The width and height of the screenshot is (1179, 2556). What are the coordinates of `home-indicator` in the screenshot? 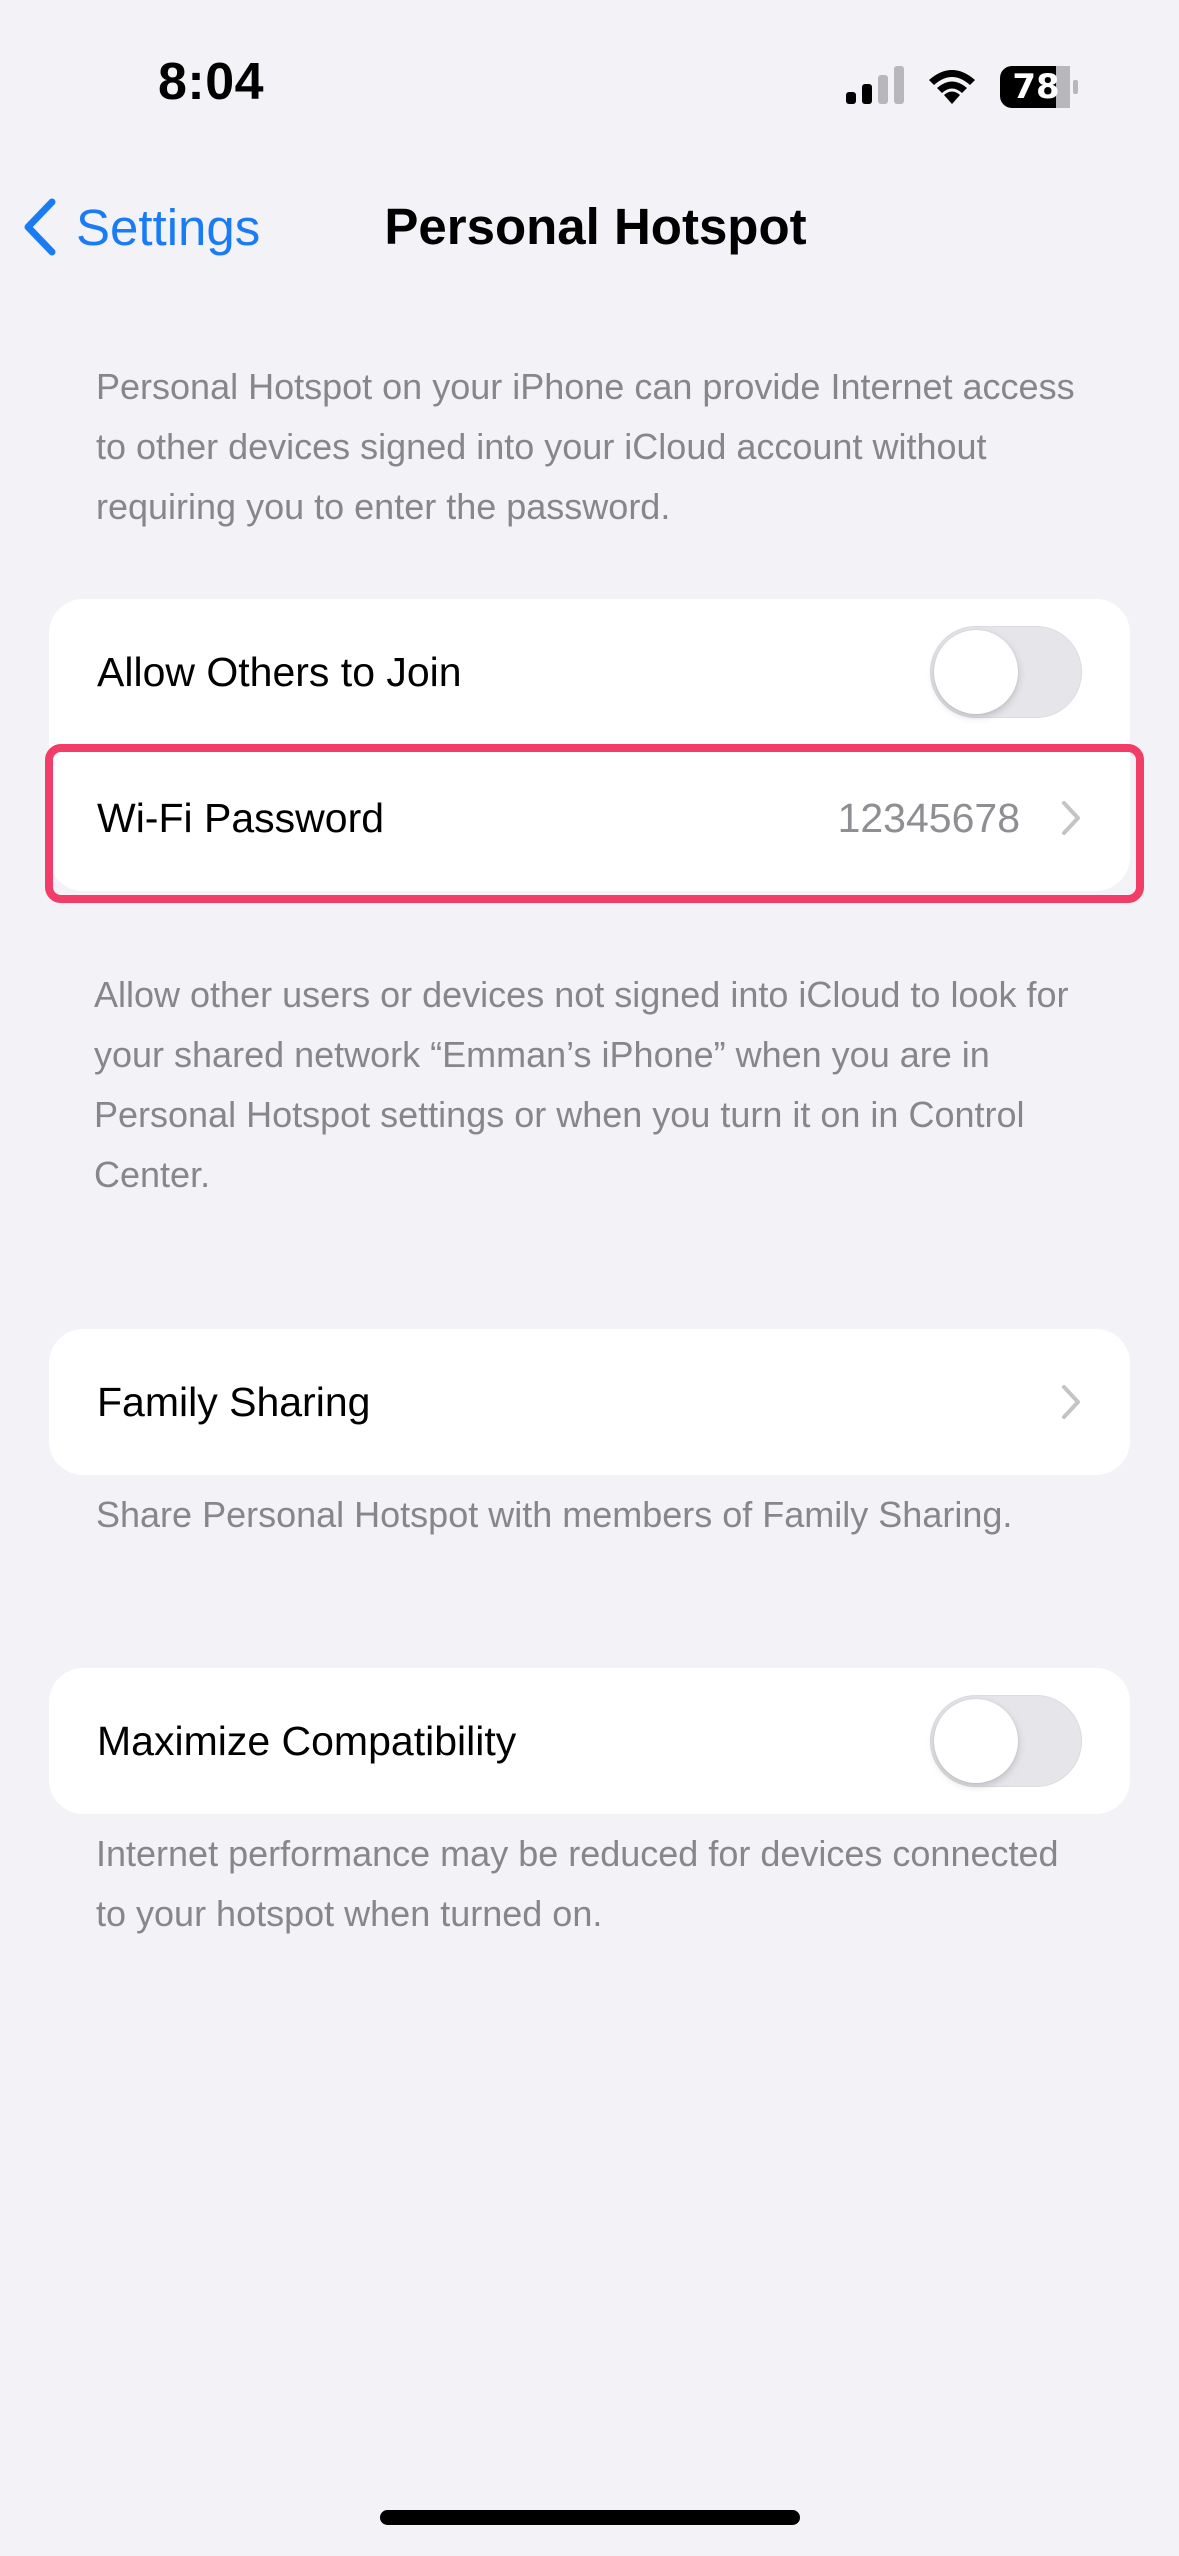 It's located at (590, 2517).